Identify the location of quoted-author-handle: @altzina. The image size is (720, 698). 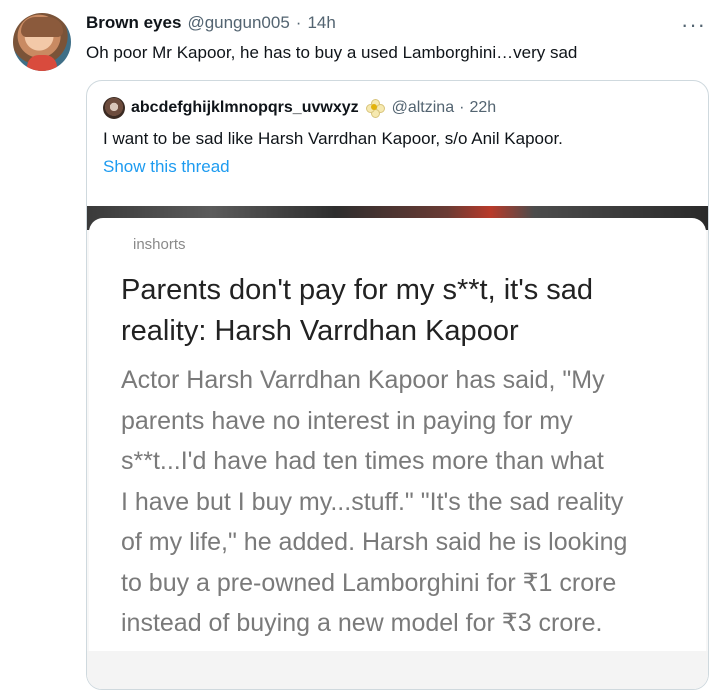
(423, 107).